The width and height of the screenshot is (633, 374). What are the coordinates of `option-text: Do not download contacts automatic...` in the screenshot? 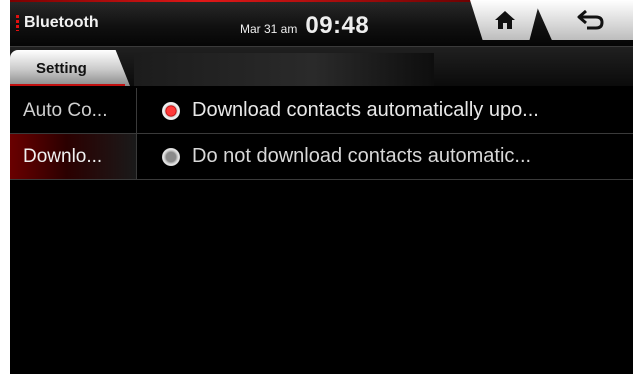 It's located at (362, 156).